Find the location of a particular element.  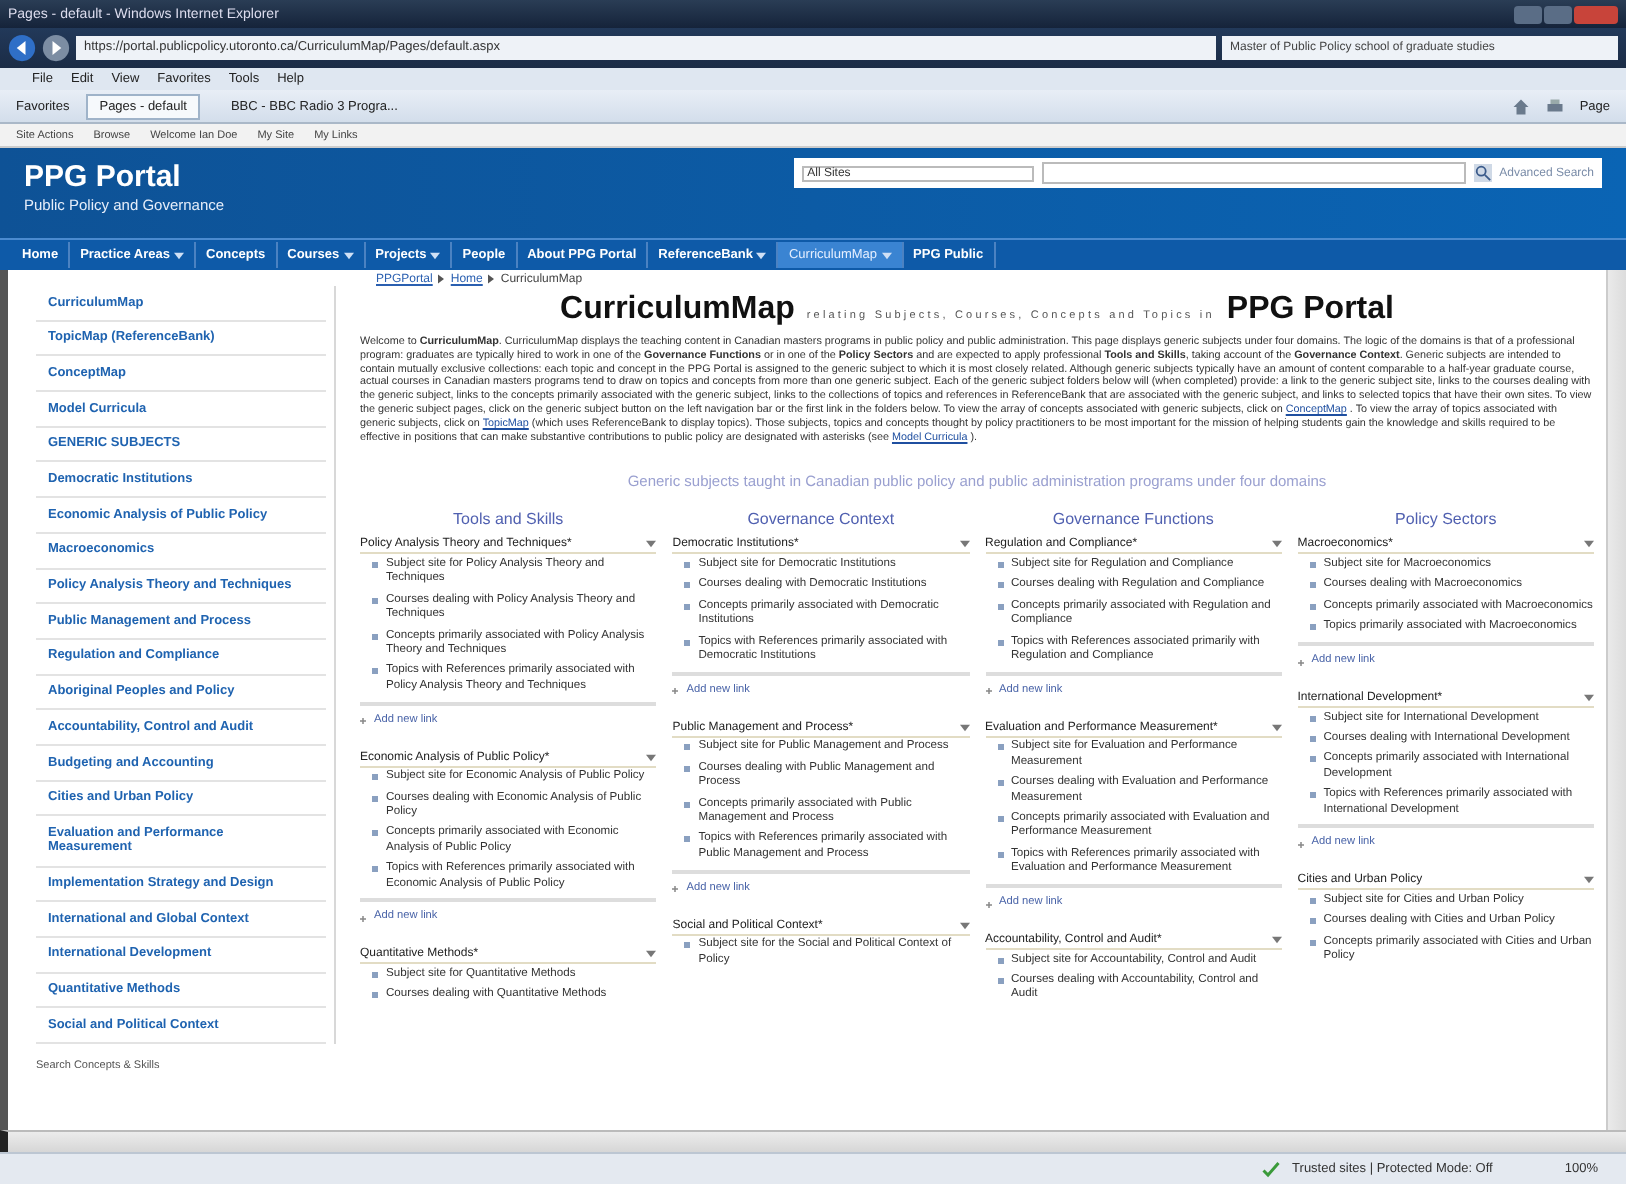

checkmark-icon is located at coordinates (1271, 1169).